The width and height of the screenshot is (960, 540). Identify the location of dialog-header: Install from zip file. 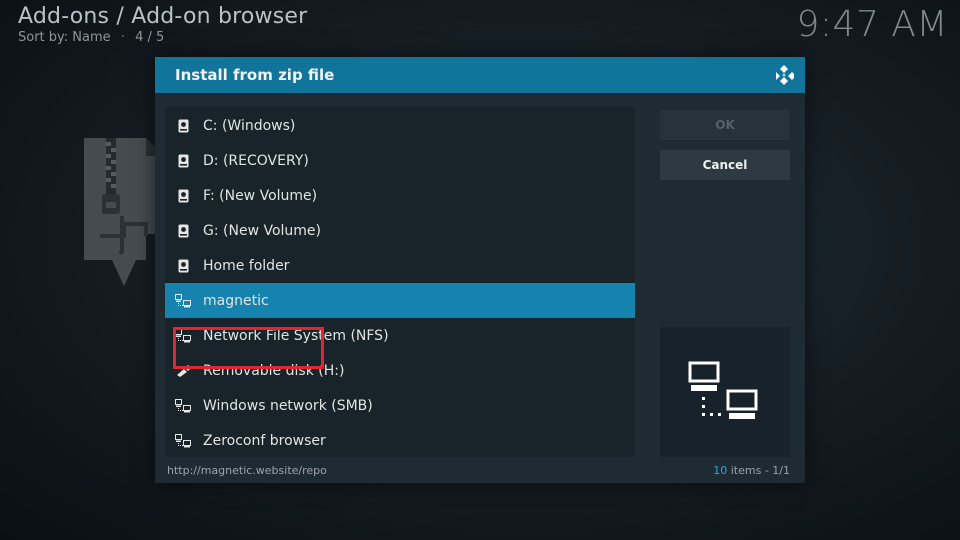
(480, 75).